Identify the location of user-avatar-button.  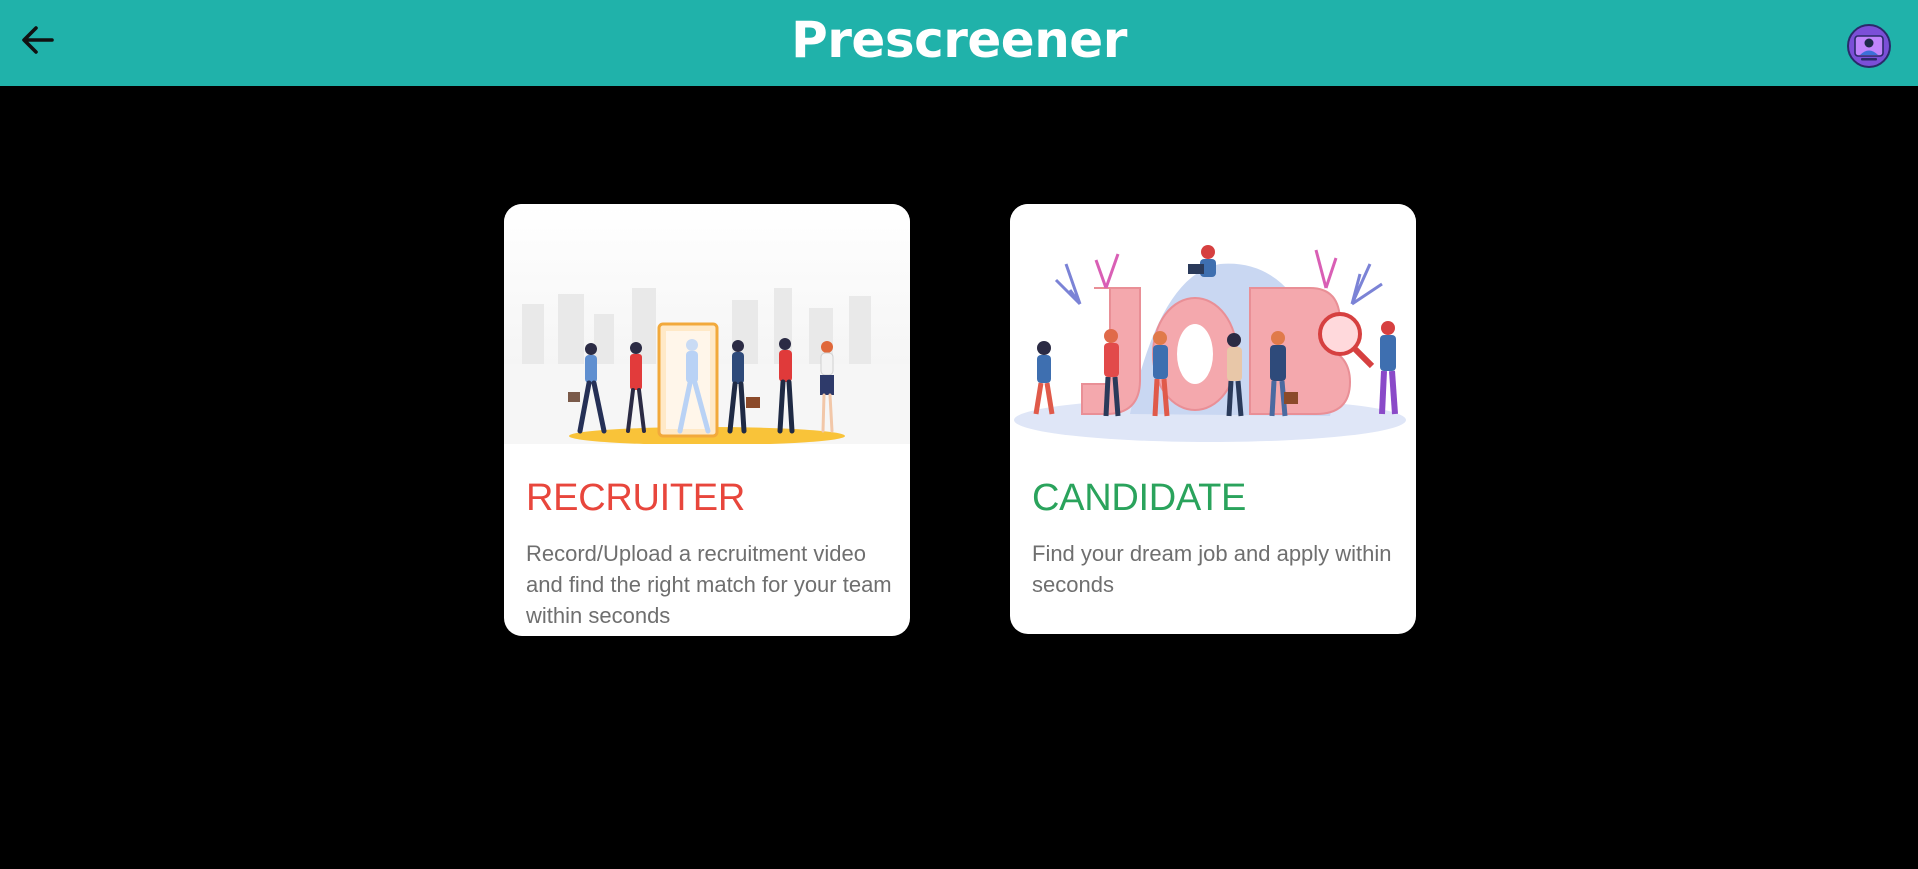
(1869, 46).